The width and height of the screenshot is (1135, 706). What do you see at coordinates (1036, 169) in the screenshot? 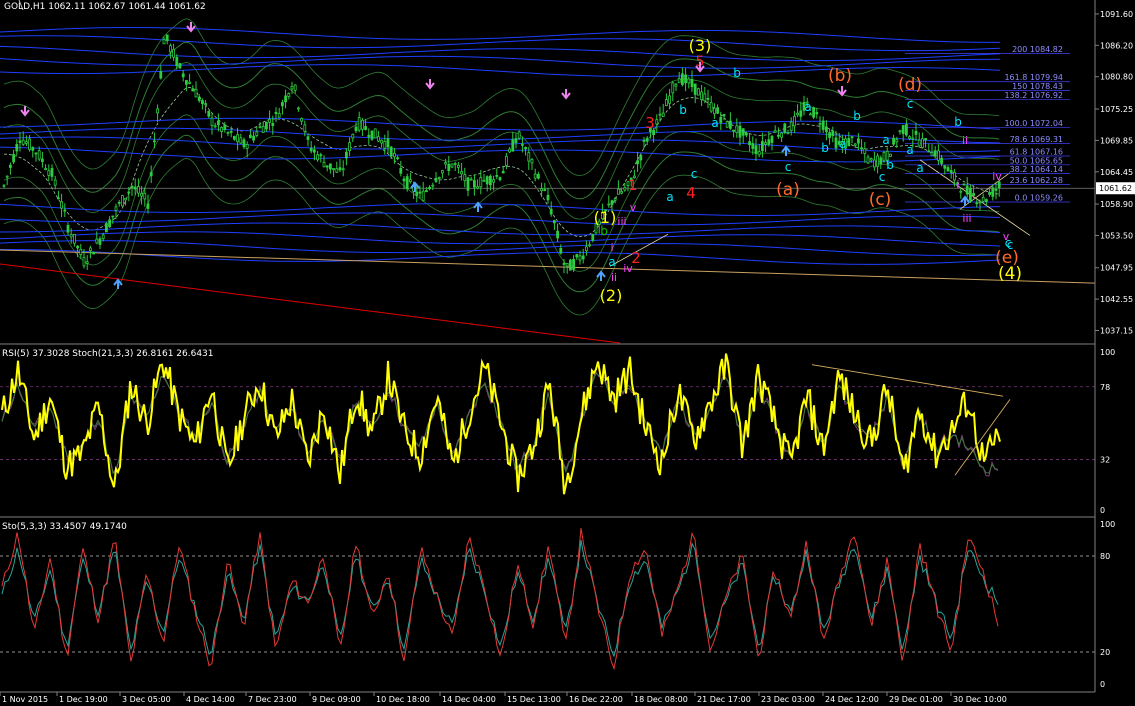
I see `fib-level-label: 38.2 1064.14` at bounding box center [1036, 169].